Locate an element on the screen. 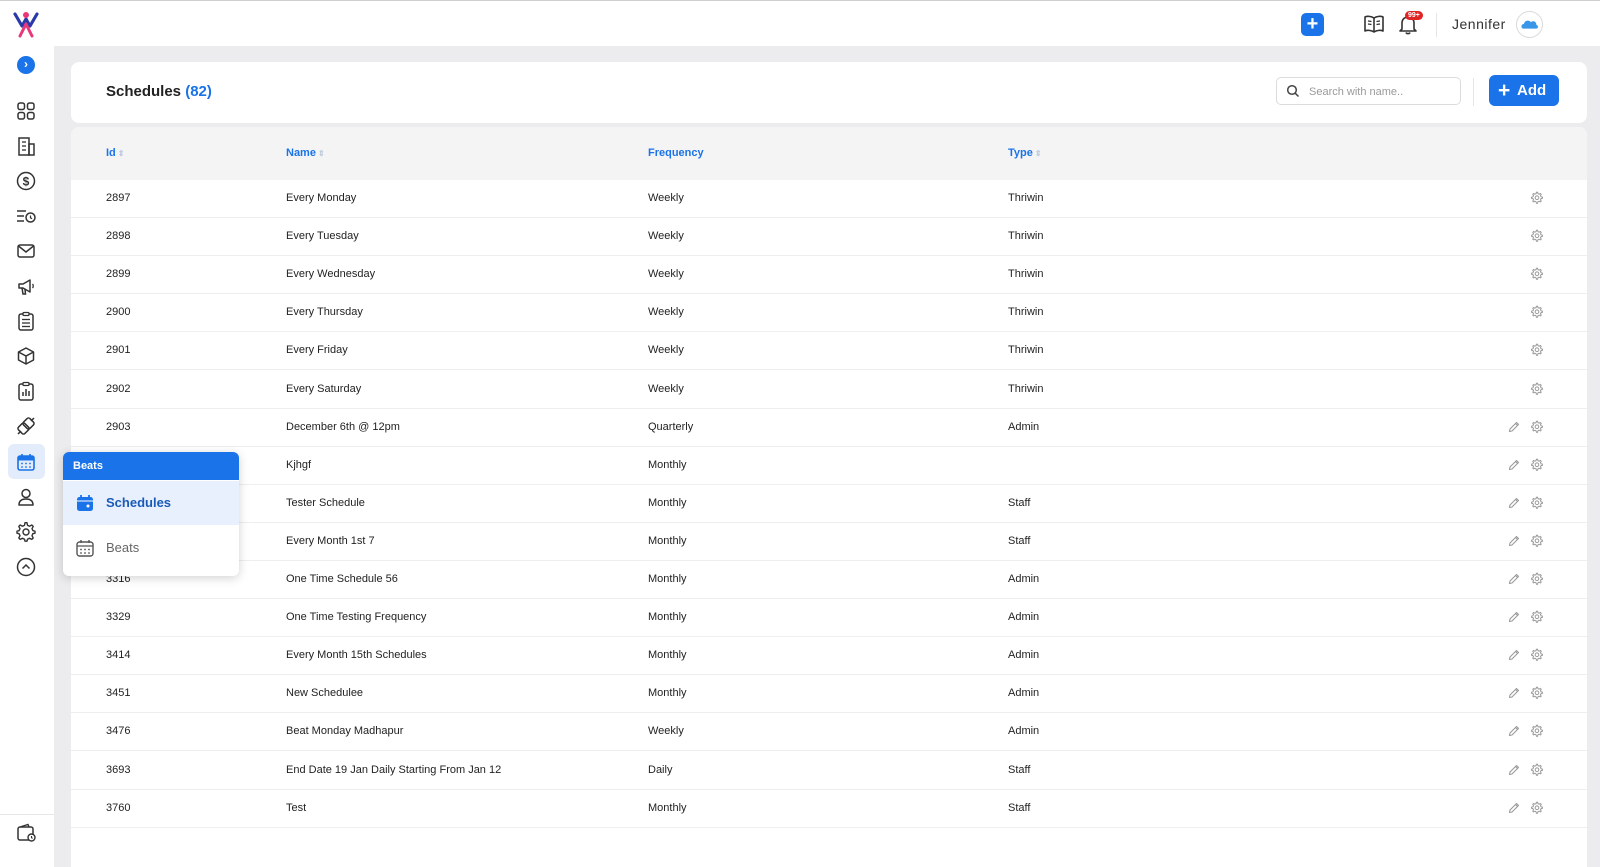 The image size is (1600, 867). submenu-item-schedules: Schedules is located at coordinates (151, 503).